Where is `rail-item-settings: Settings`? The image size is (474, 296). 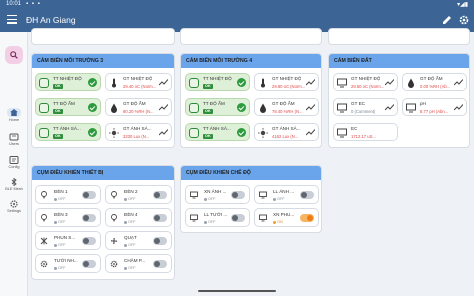 rail-item-settings: Settings is located at coordinates (14, 206).